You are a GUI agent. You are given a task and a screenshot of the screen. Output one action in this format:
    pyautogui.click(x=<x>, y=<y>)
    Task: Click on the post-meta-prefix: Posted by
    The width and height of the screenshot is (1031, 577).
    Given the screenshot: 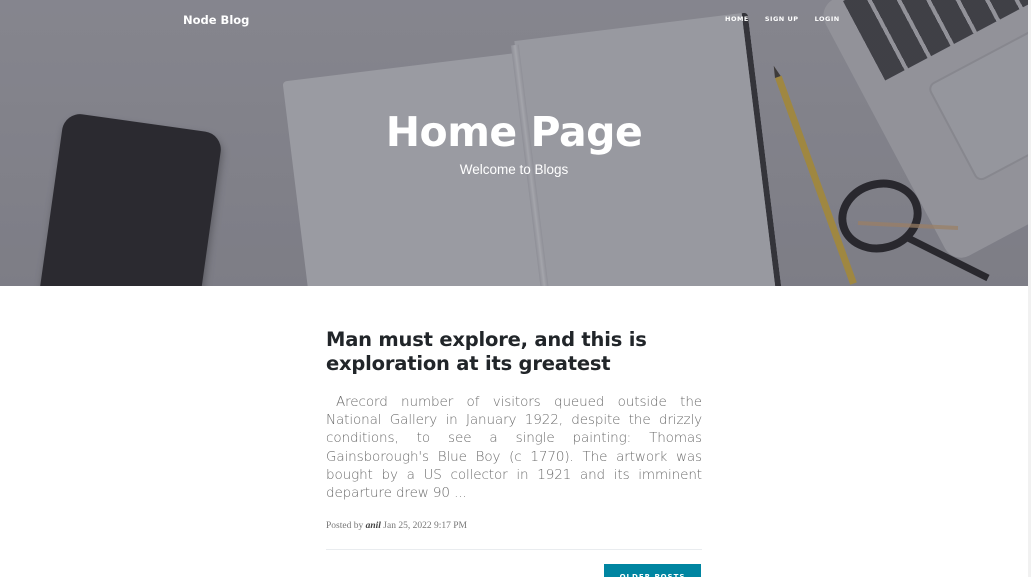 What is the action you would take?
    pyautogui.click(x=345, y=526)
    